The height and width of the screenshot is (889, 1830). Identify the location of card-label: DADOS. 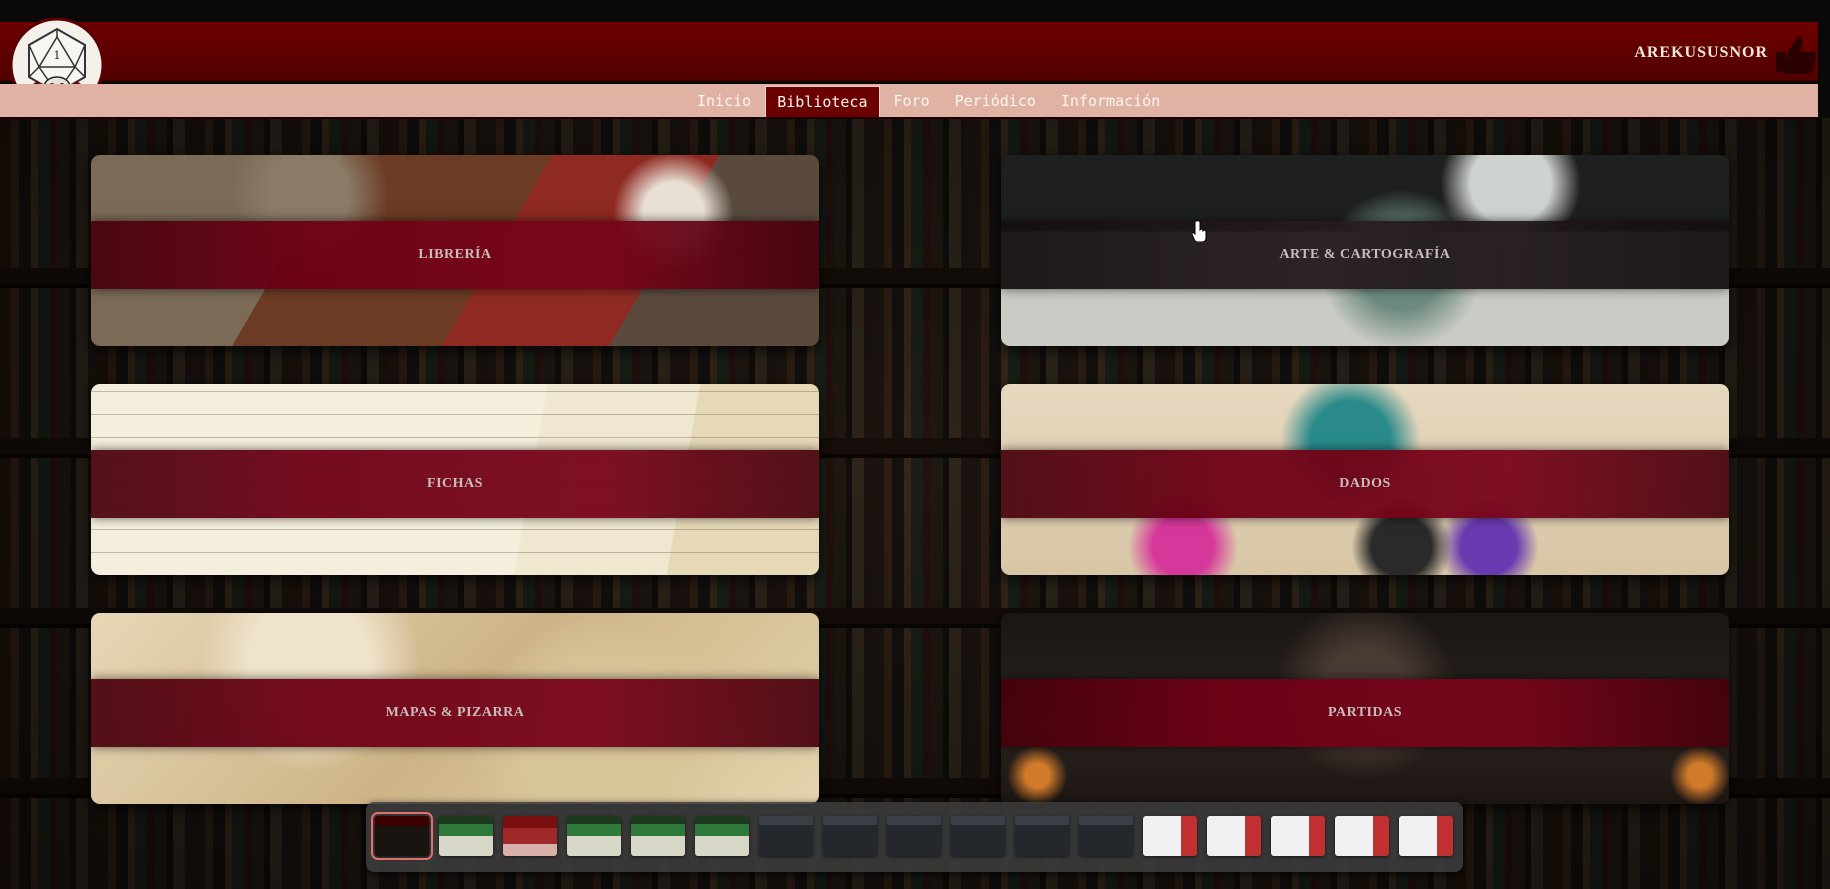
(1365, 483).